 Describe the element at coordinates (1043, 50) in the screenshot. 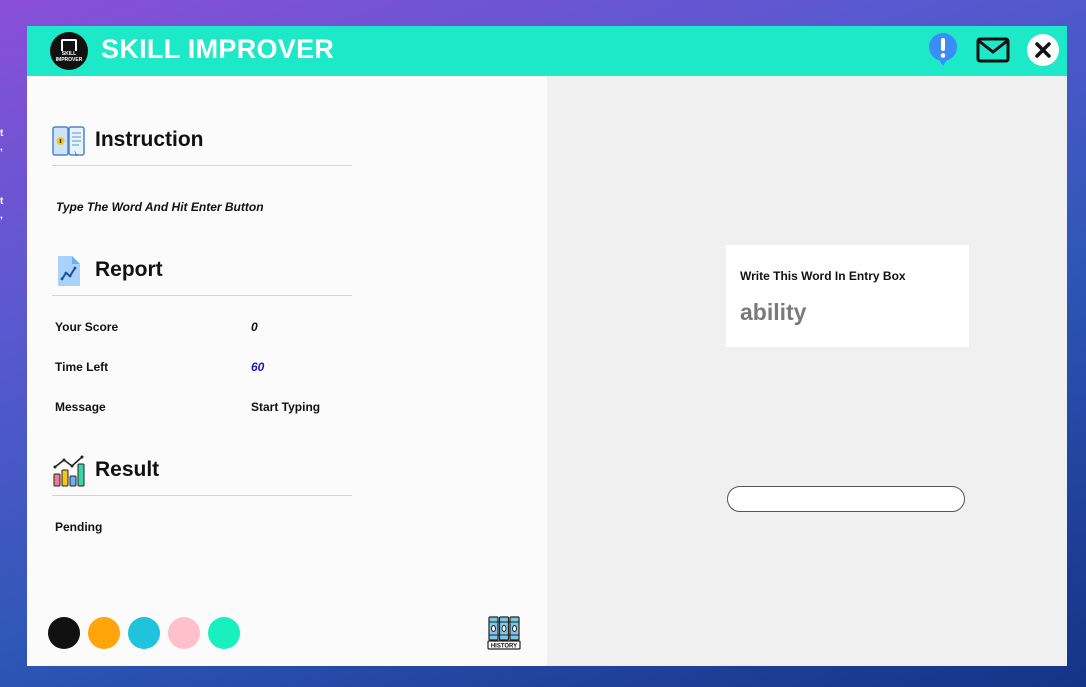

I see `close-icon` at that location.